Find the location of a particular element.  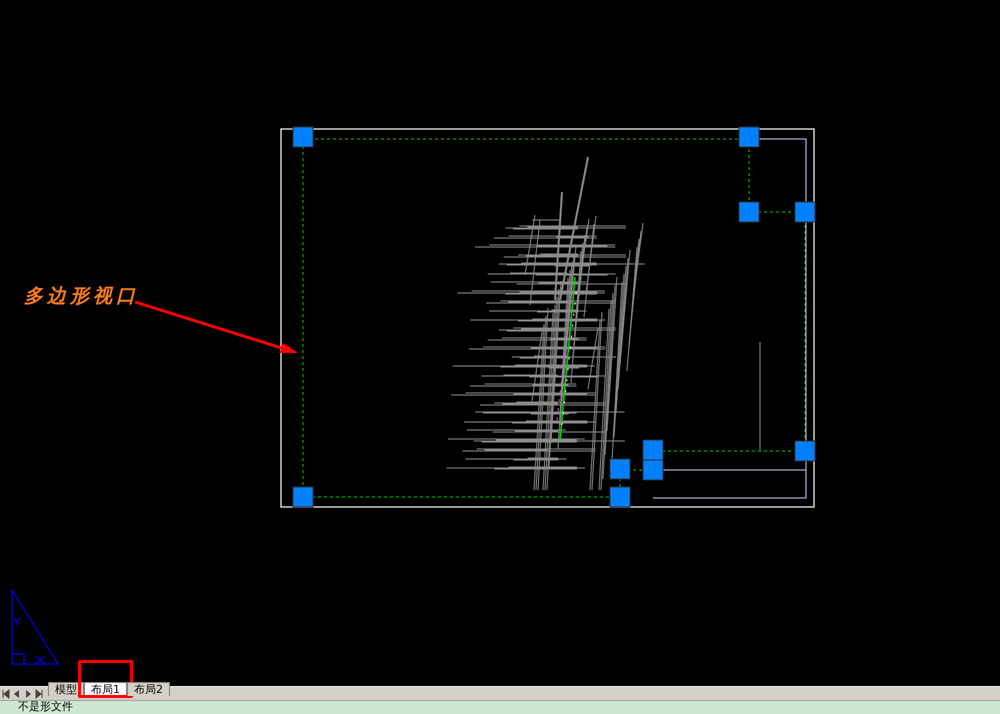

layout-tab: 布局1 is located at coordinates (105, 689).